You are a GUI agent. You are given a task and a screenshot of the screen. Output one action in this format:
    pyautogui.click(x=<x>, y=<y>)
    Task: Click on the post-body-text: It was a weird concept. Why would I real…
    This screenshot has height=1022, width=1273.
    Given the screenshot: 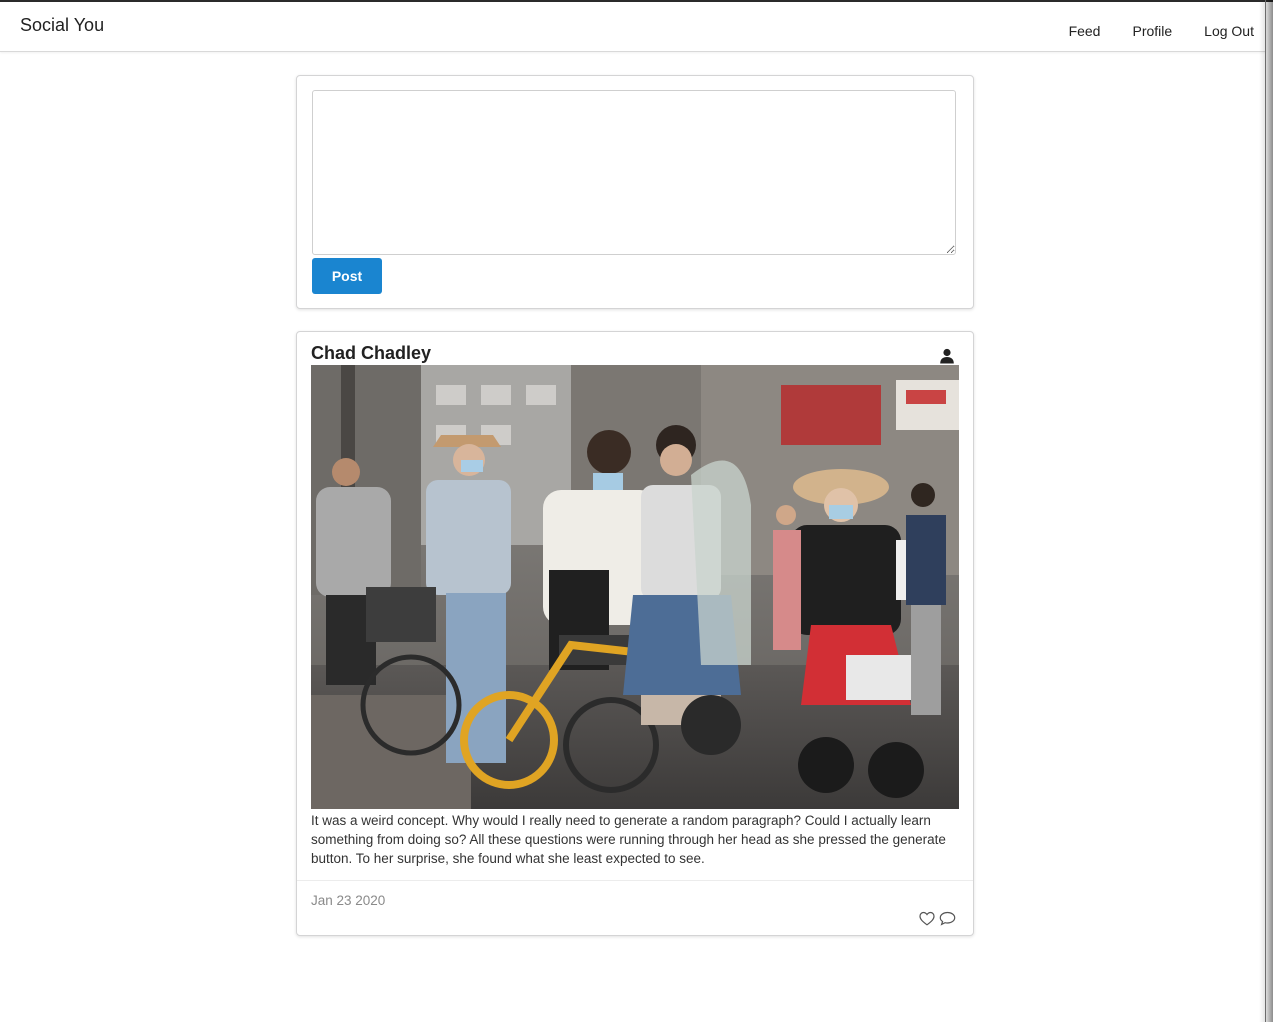 What is the action you would take?
    pyautogui.click(x=628, y=839)
    